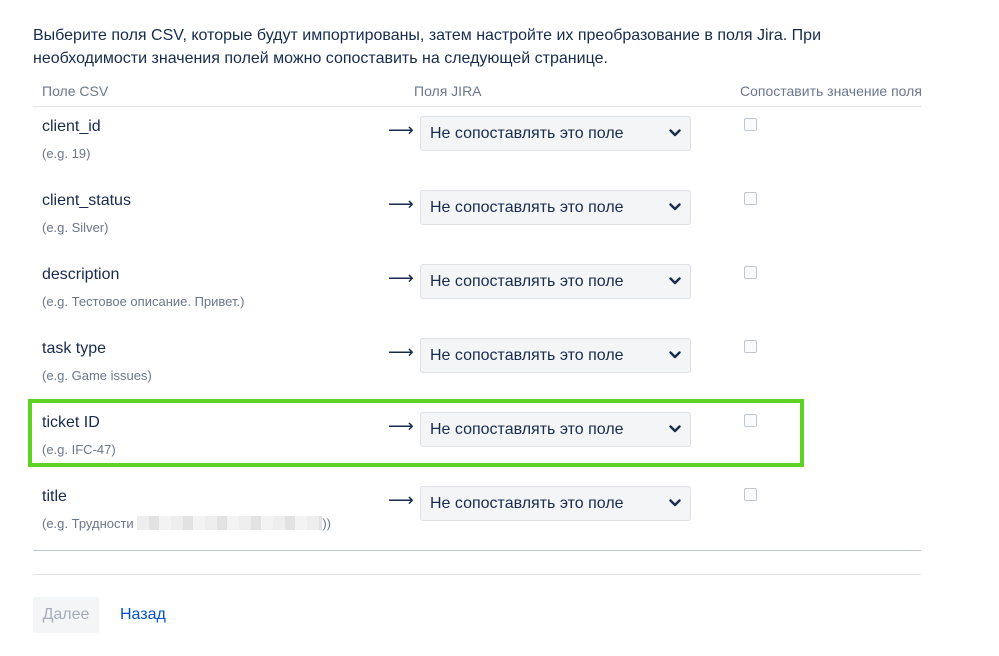  I want to click on csv-field-name: title, so click(54, 496).